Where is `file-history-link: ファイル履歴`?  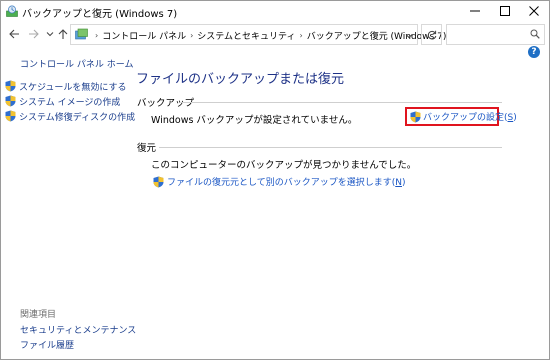
file-history-link: ファイル履歴 is located at coordinates (47, 344).